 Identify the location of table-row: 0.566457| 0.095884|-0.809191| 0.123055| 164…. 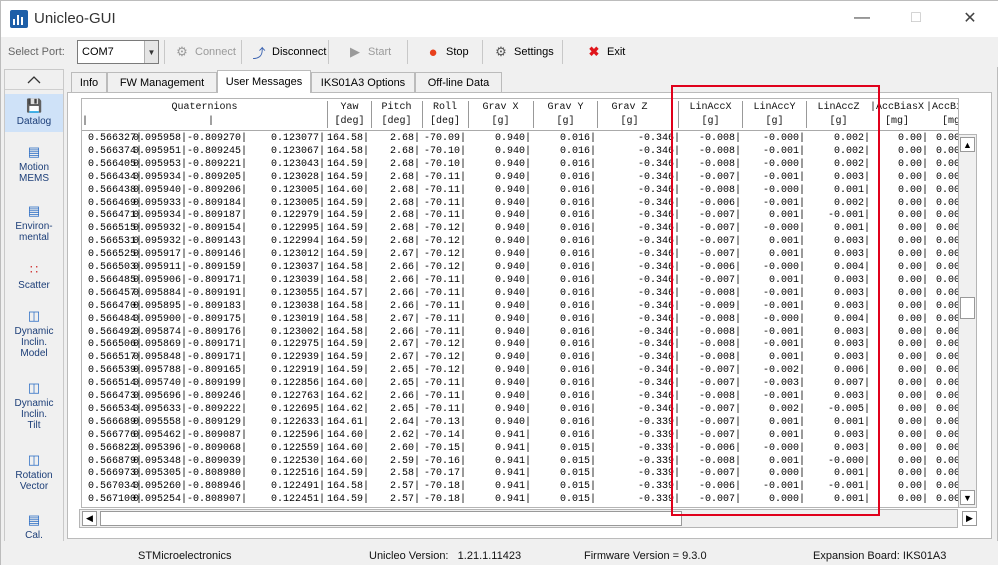
(520, 294).